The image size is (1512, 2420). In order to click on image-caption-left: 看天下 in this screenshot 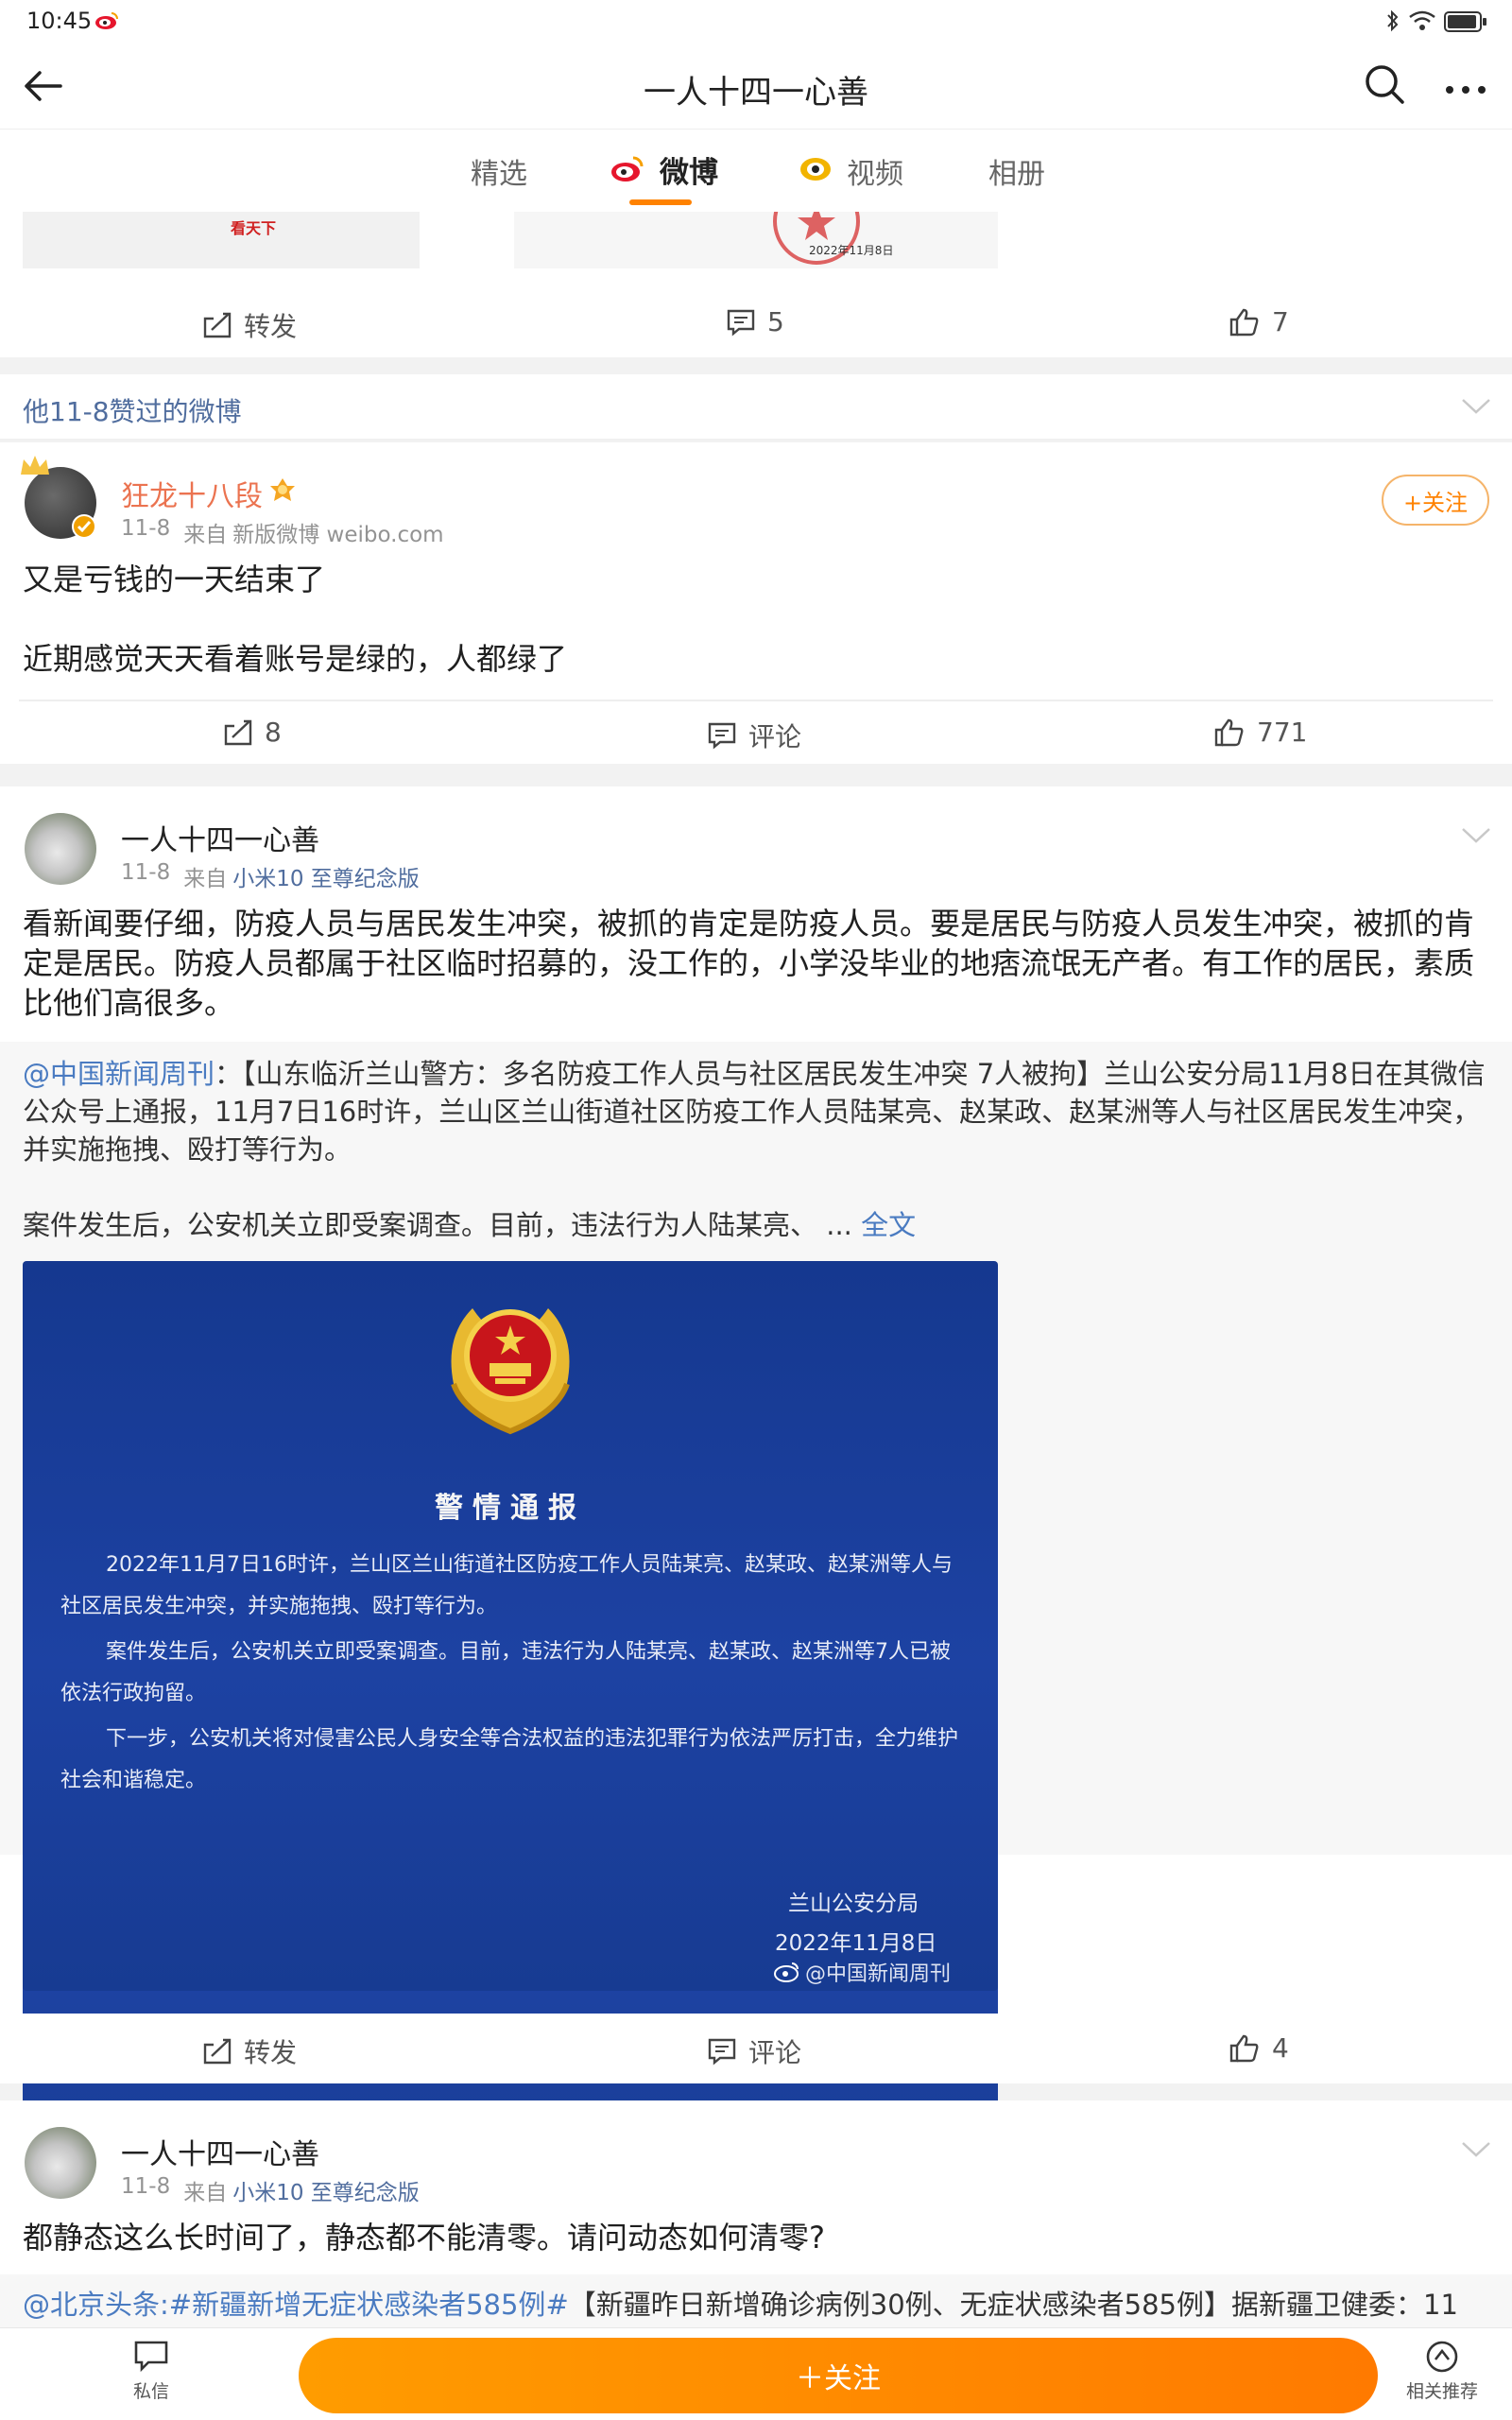, I will do `click(254, 228)`.